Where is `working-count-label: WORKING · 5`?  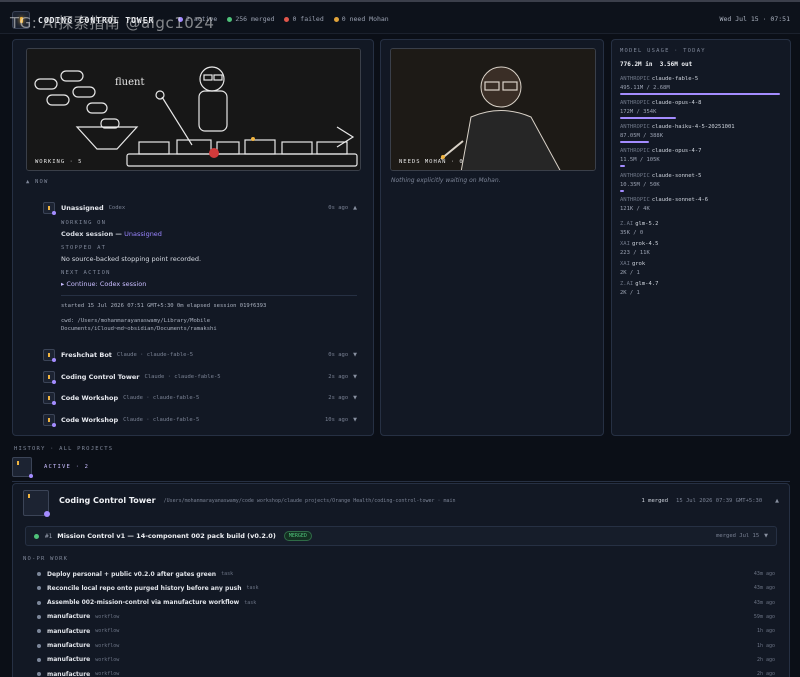
working-count-label: WORKING · 5 is located at coordinates (59, 162).